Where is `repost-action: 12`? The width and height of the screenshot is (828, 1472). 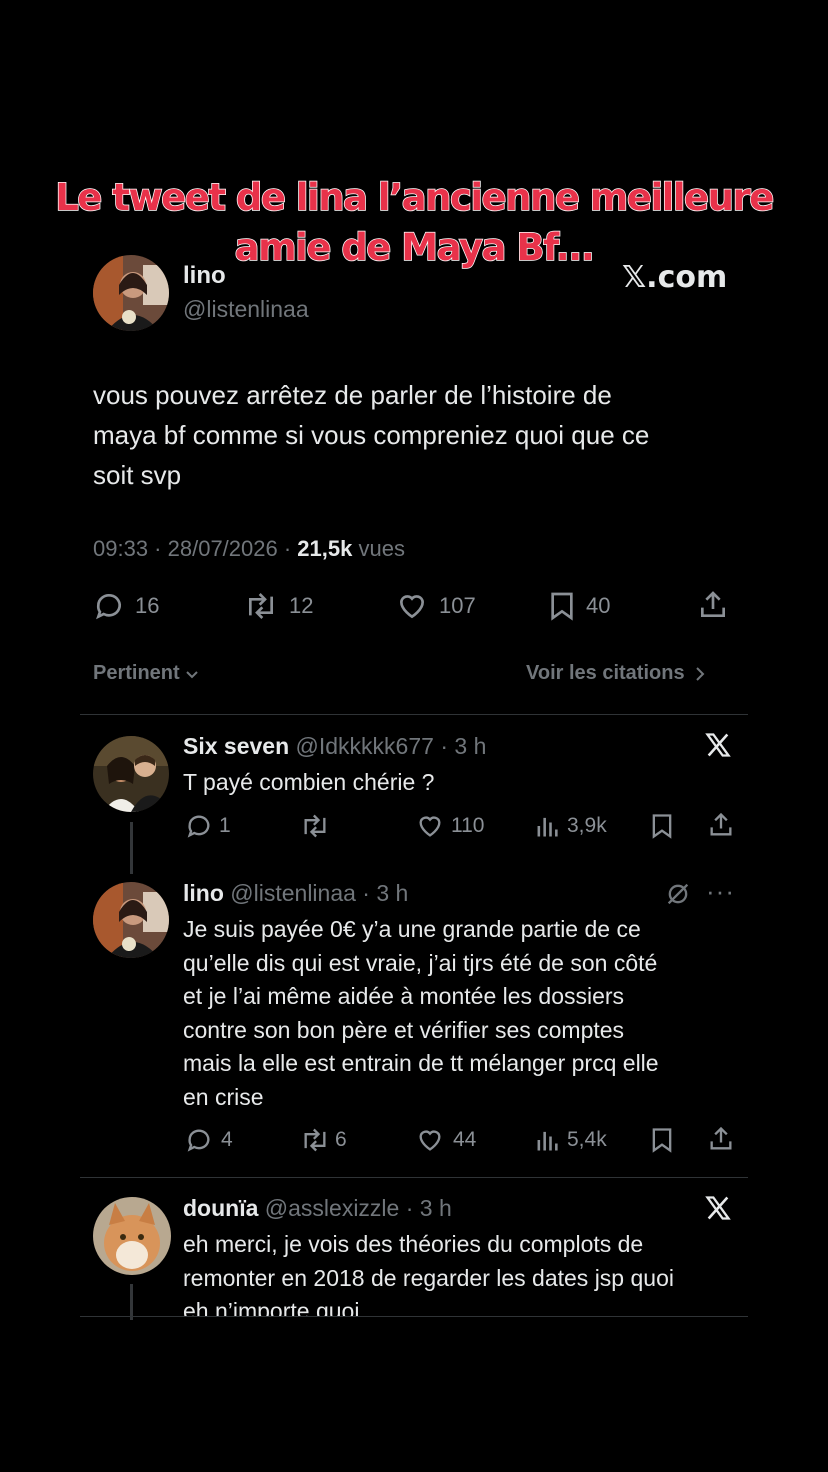 repost-action: 12 is located at coordinates (278, 606).